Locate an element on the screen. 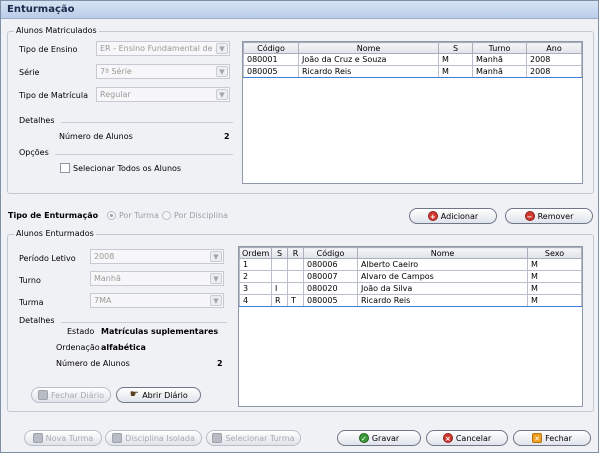  cancel-icon: × is located at coordinates (447, 438).